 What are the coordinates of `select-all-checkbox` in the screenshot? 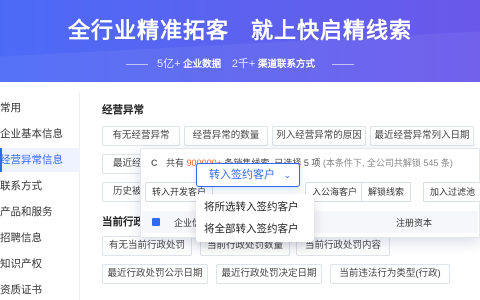 It's located at (156, 222).